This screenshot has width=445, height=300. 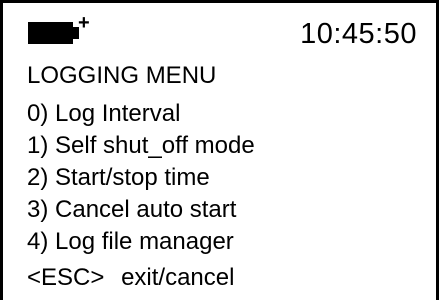 What do you see at coordinates (358, 34) in the screenshot?
I see `clock-time: 10:45:50` at bounding box center [358, 34].